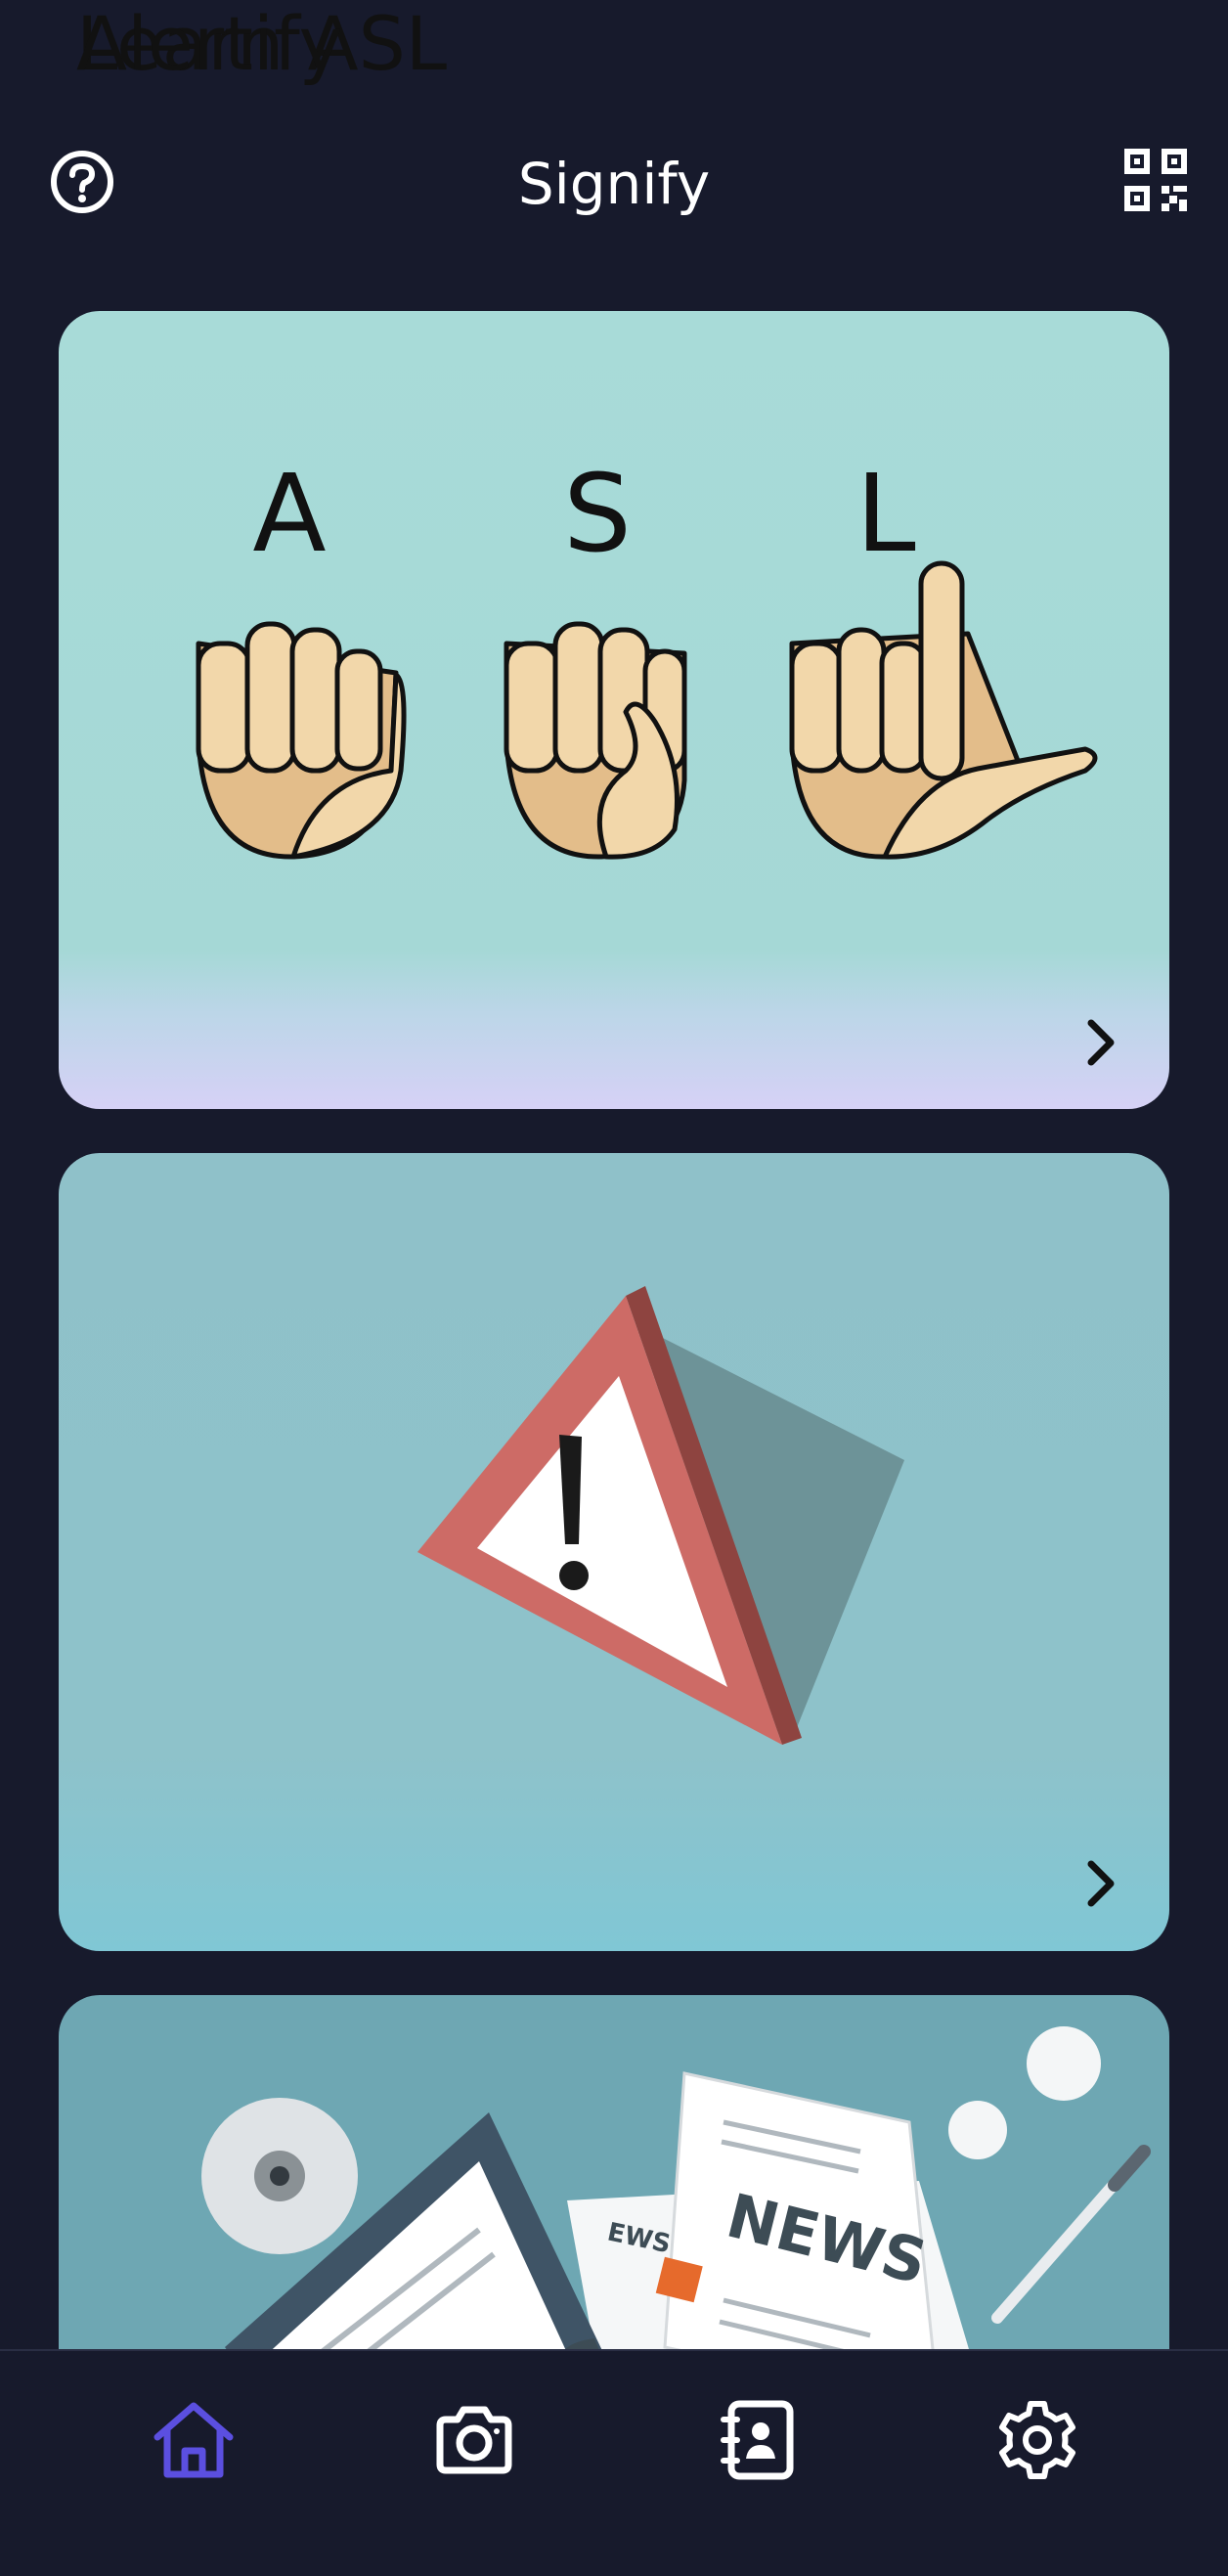  Describe the element at coordinates (614, 184) in the screenshot. I see `app-title: Signify` at that location.